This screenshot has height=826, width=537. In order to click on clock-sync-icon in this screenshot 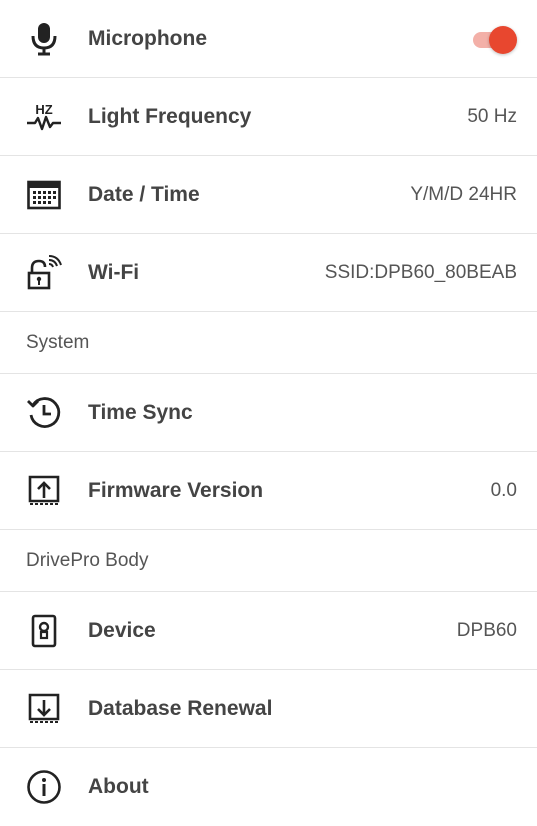, I will do `click(44, 413)`.